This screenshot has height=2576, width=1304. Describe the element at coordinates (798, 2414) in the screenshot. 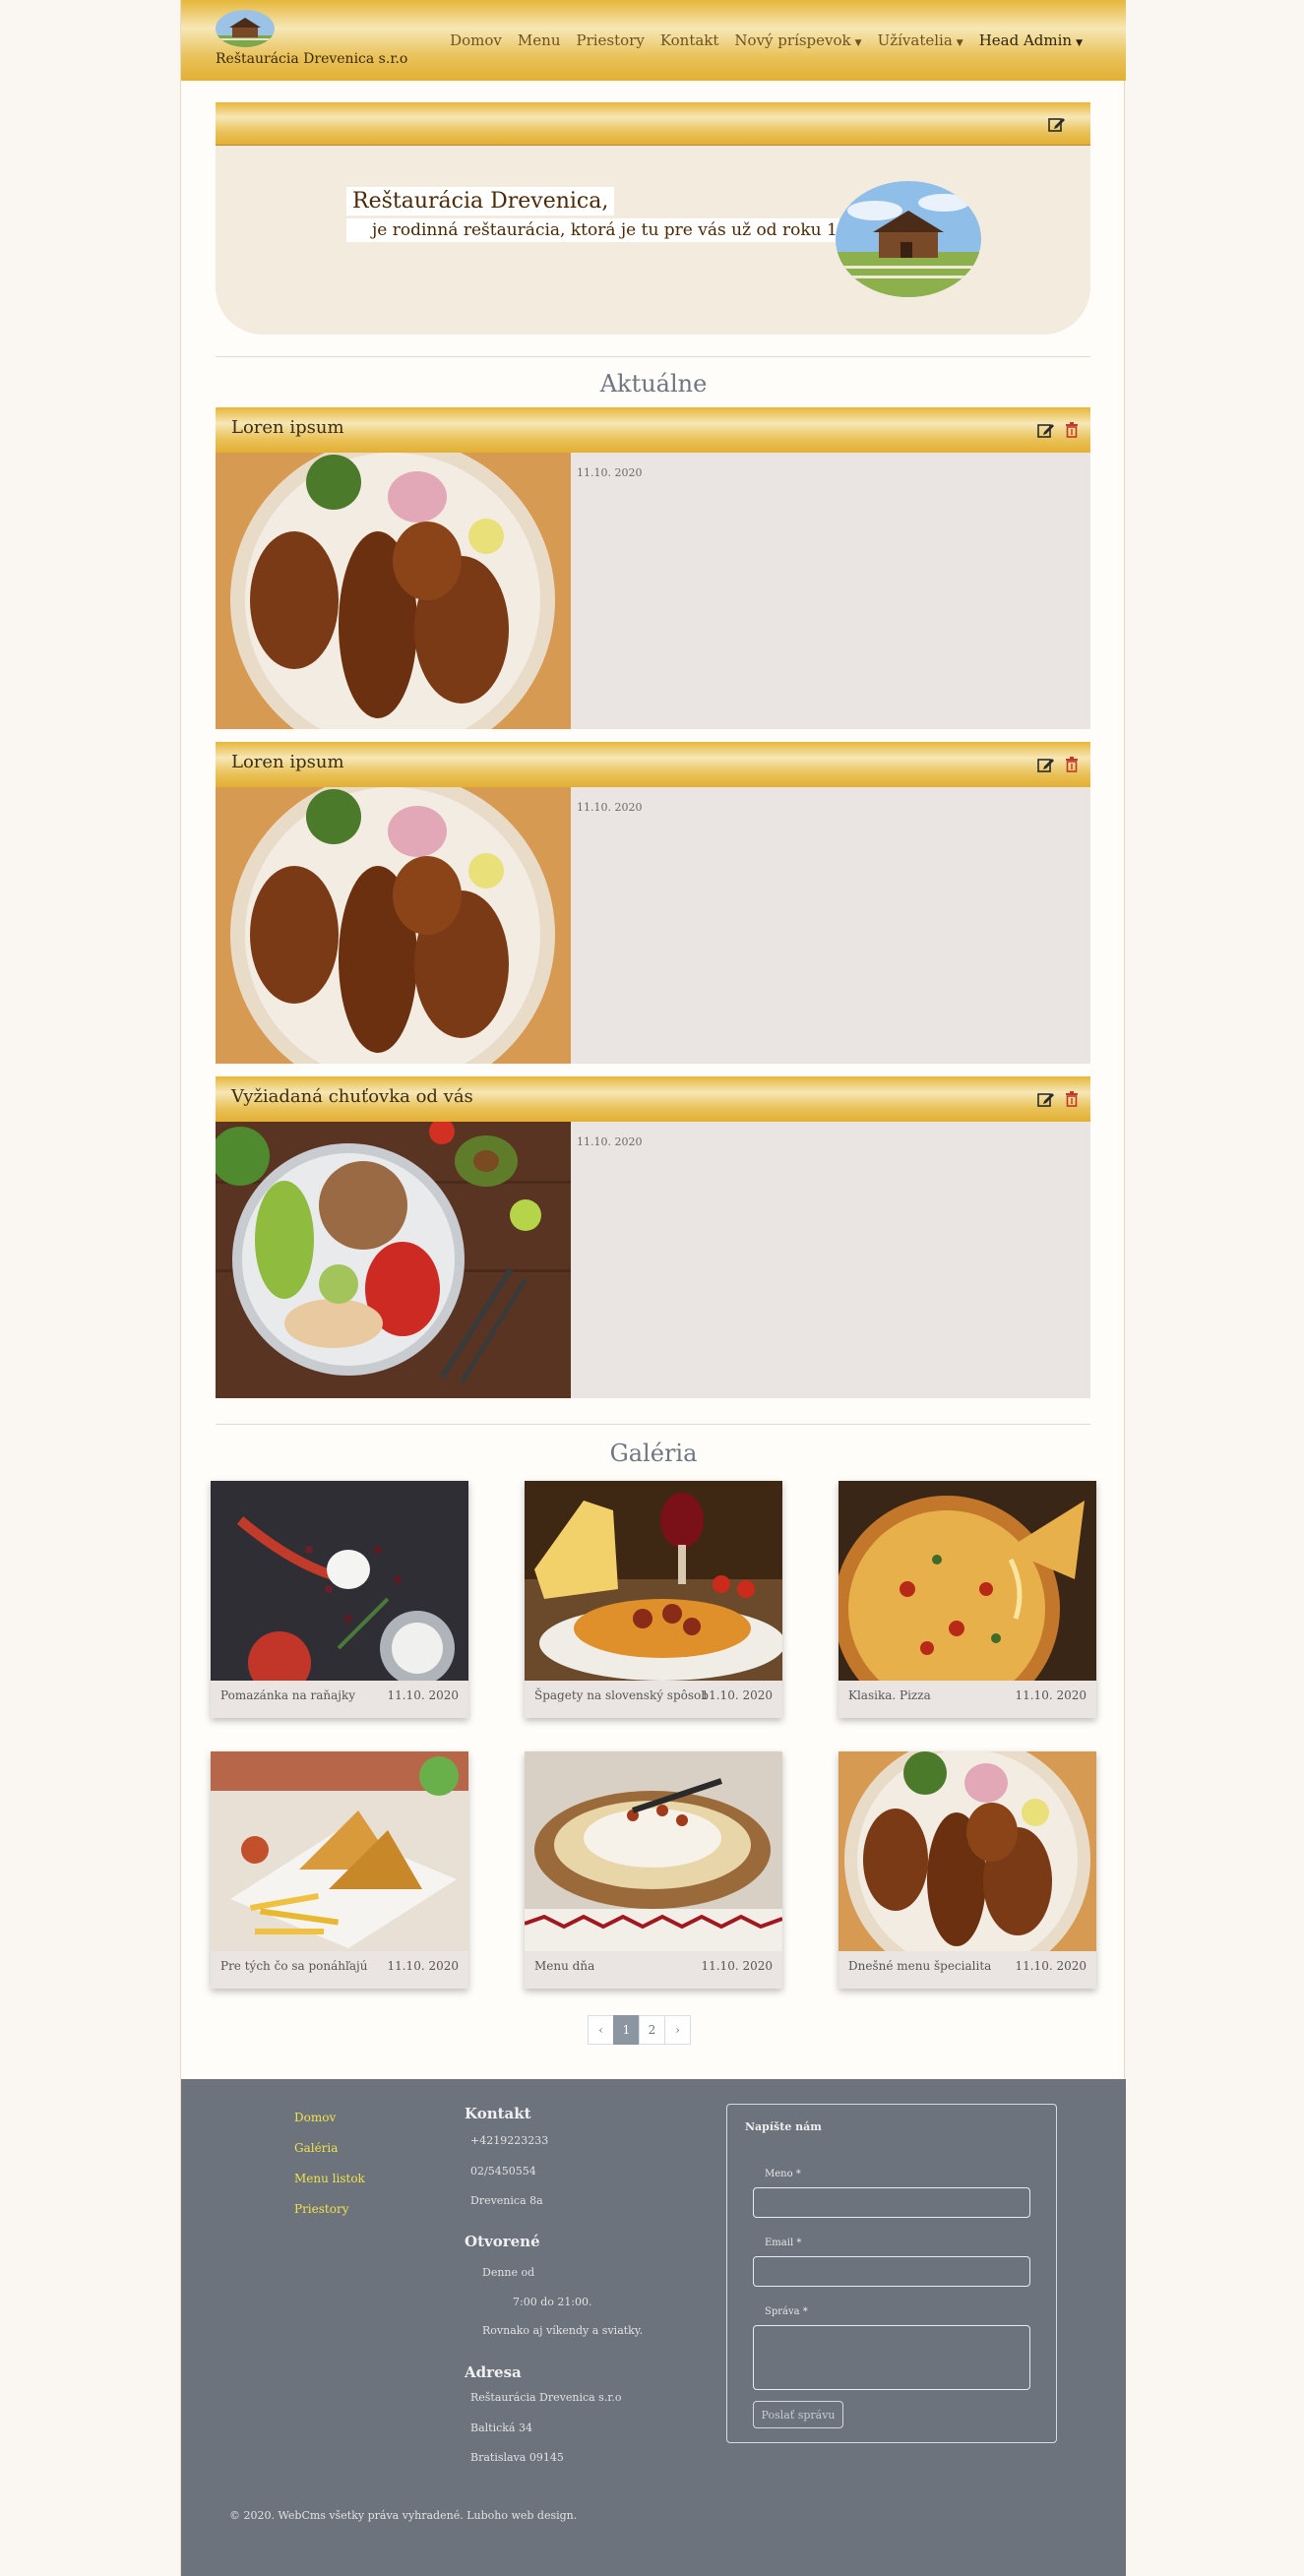

I see `send-message-button: Poslať správu` at that location.